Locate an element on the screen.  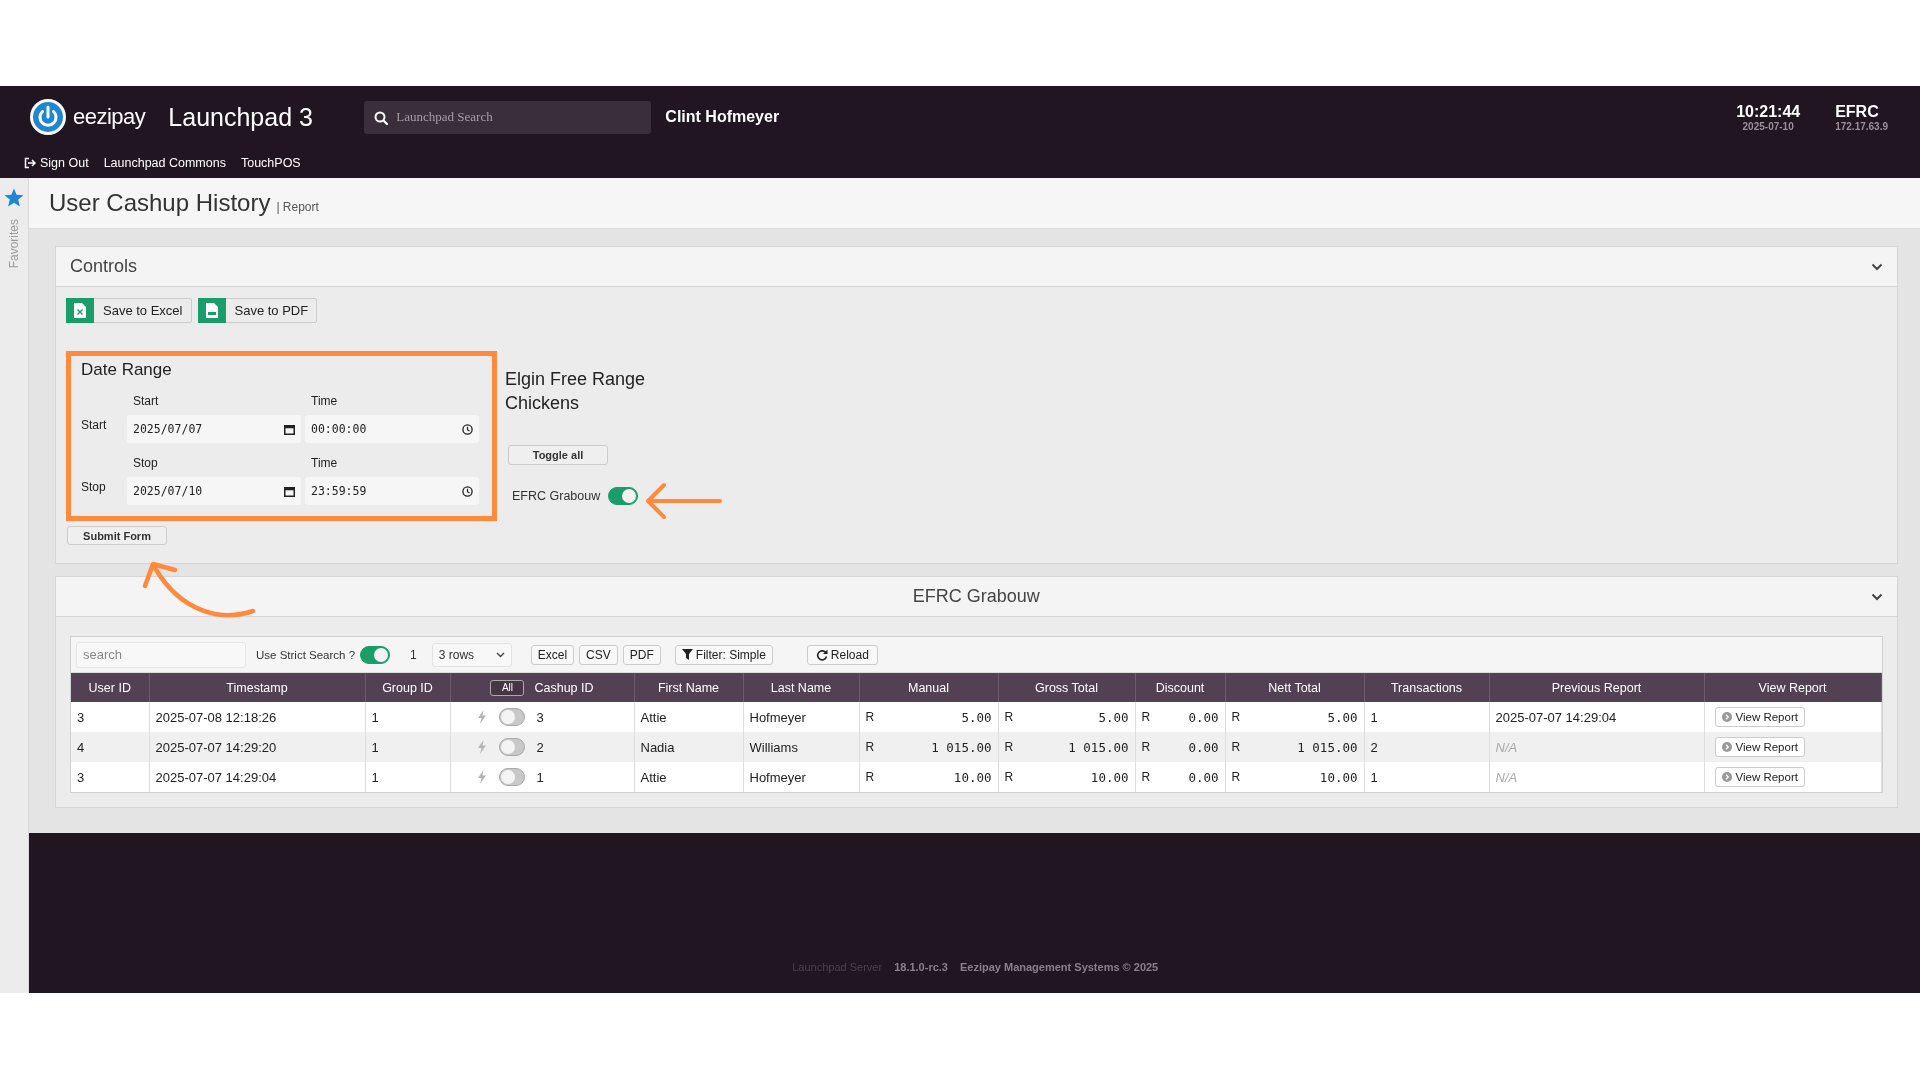
table-cell: Hofmeyer is located at coordinates (801, 777).